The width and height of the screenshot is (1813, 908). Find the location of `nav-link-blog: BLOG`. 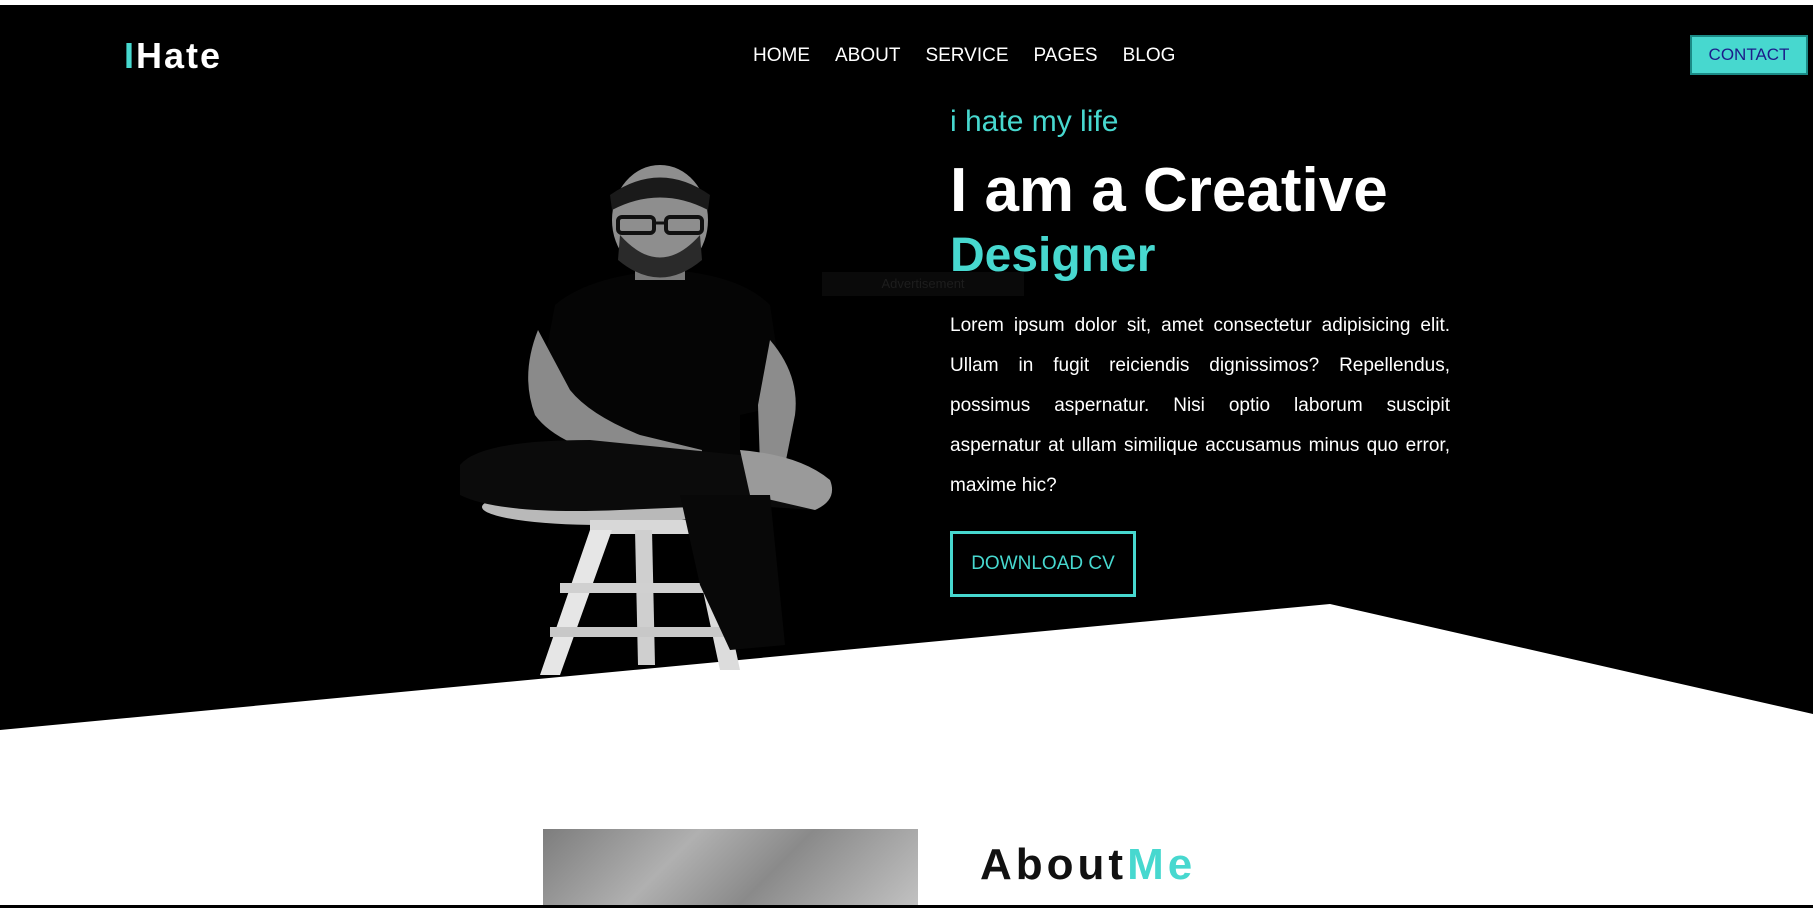

nav-link-blog: BLOG is located at coordinates (1149, 56).